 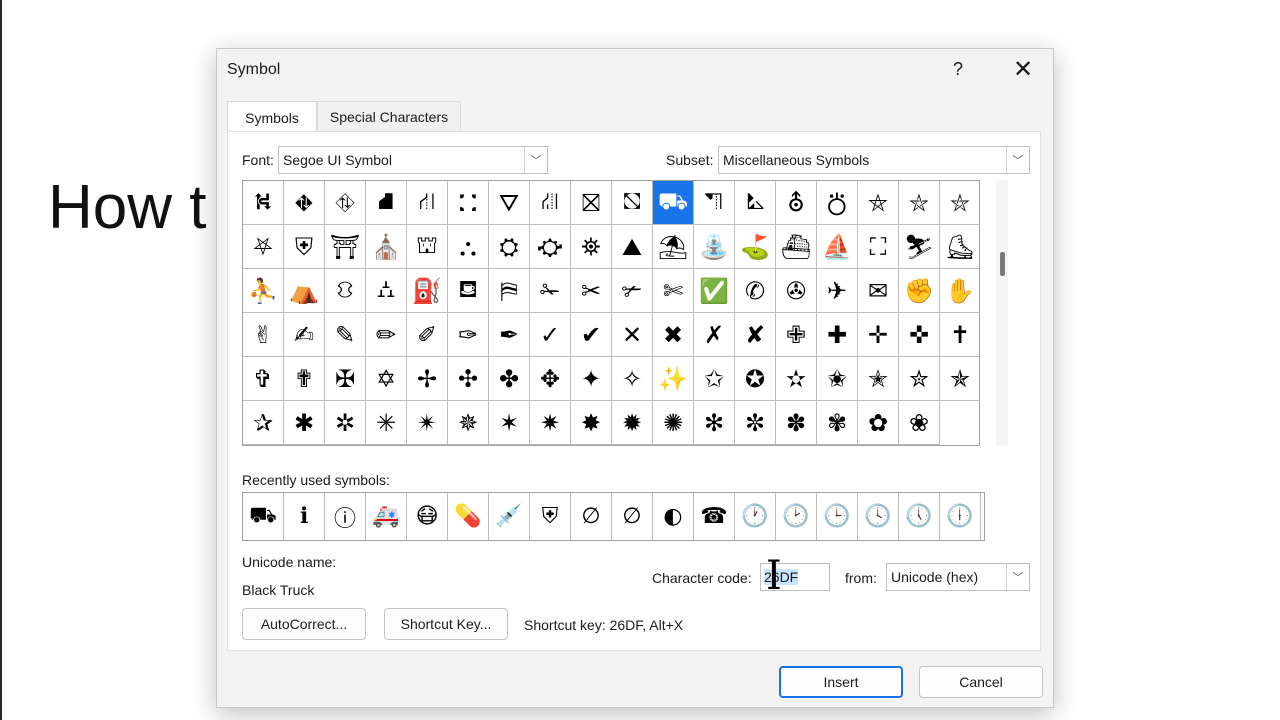 I want to click on symbol-cell: ⛞, so click(x=632, y=203).